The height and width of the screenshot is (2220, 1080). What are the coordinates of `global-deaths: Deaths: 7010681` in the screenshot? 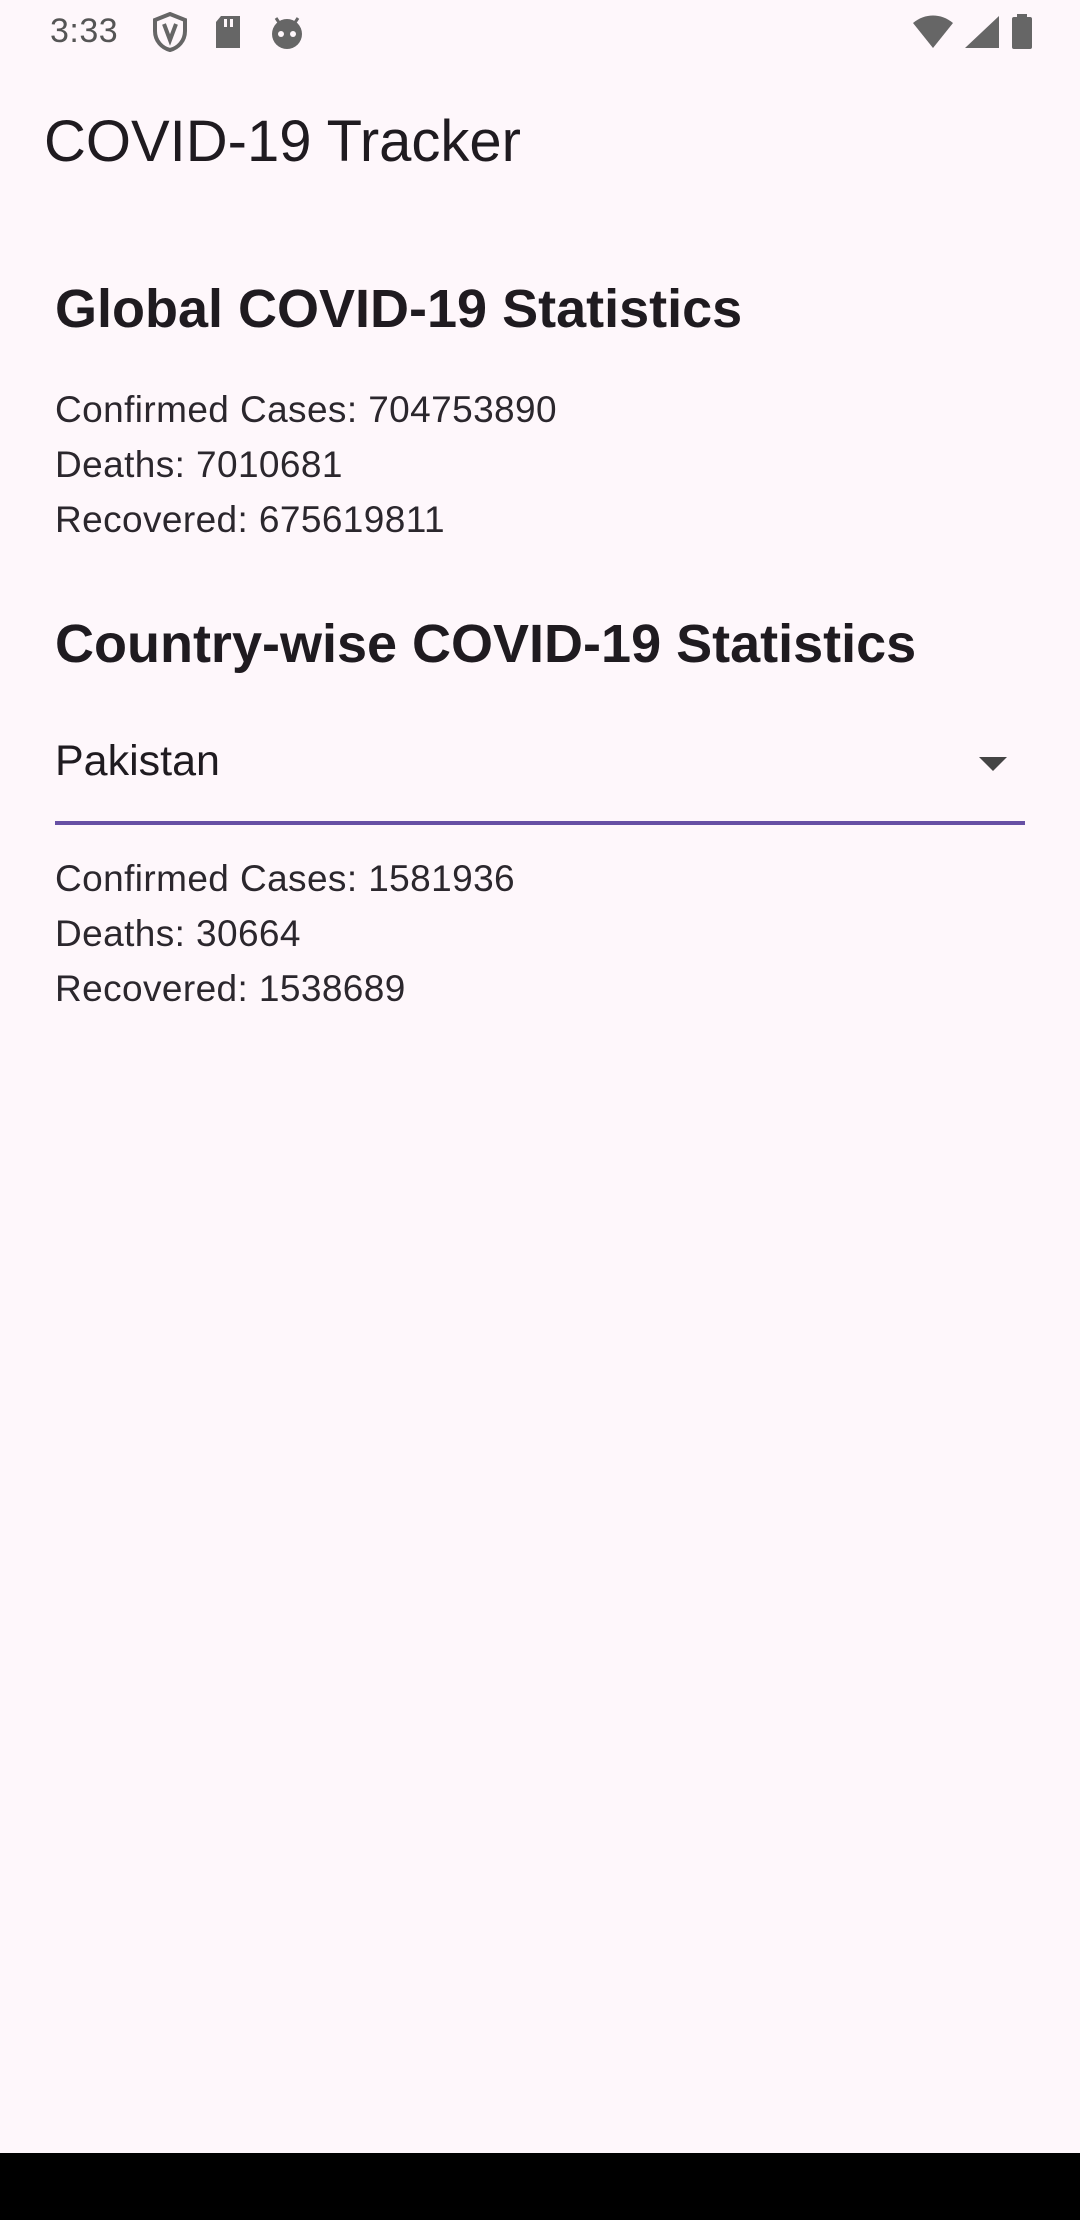 It's located at (199, 464).